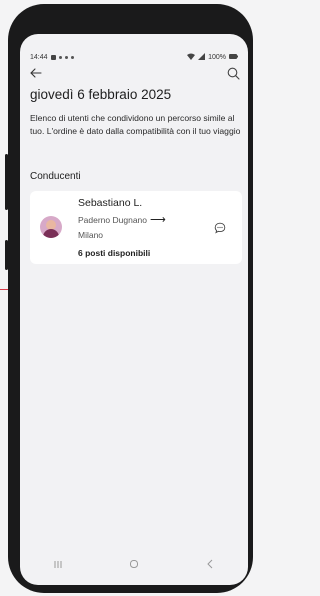 The image size is (320, 596). Describe the element at coordinates (53, 57) in the screenshot. I see `notification-icon` at that location.